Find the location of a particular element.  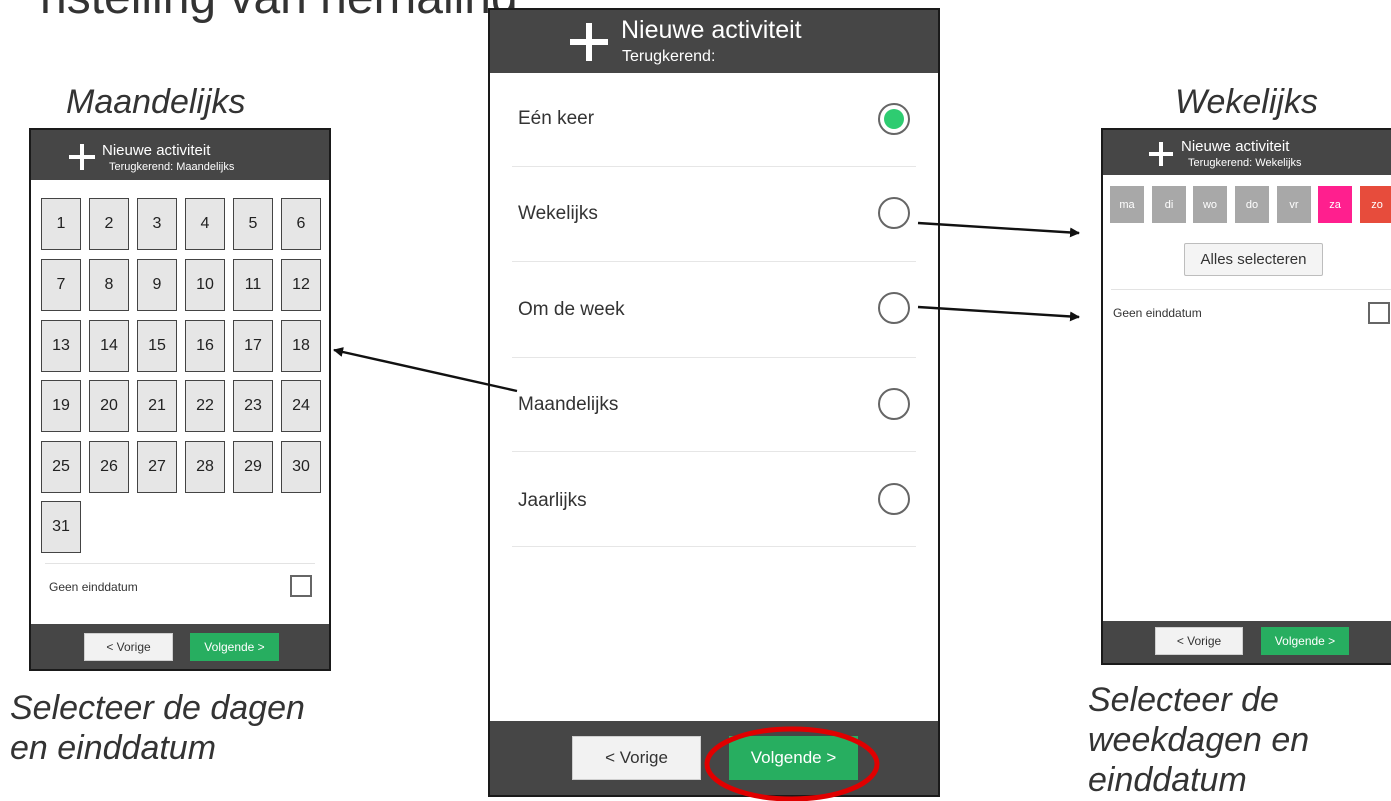

day-cell: 15 is located at coordinates (157, 346).